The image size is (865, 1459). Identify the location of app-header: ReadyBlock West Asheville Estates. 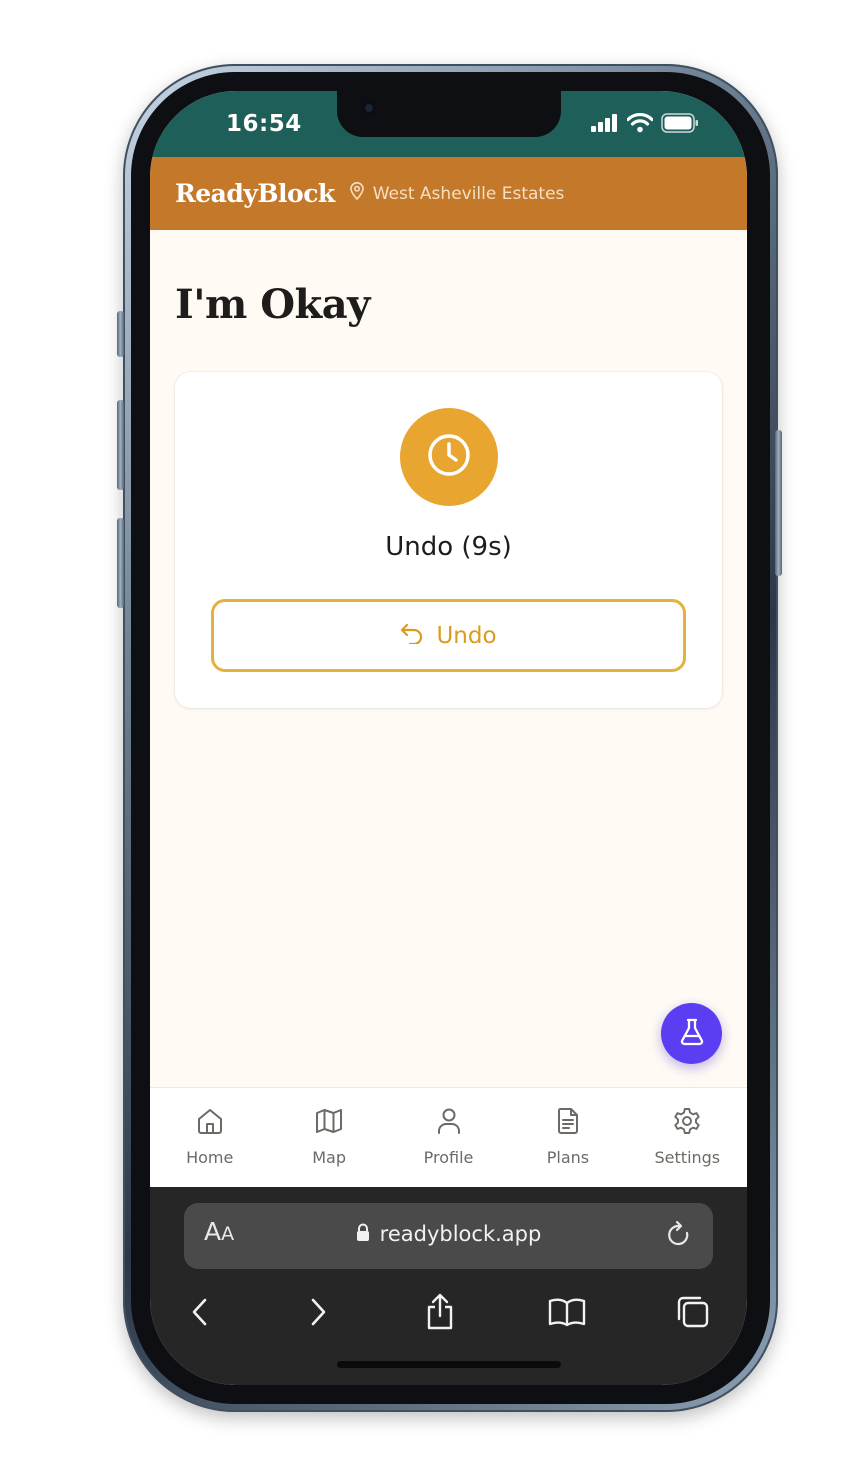
(448, 193).